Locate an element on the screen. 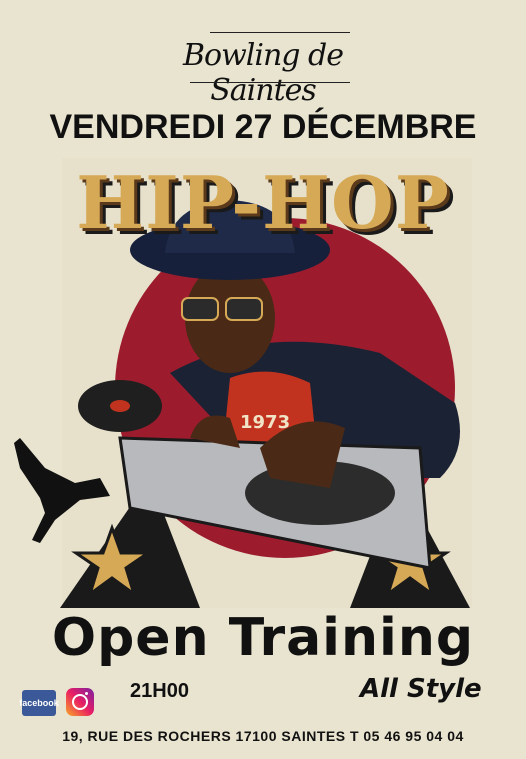 This screenshot has width=526, height=759. facebook-icon: facebook is located at coordinates (39, 703).